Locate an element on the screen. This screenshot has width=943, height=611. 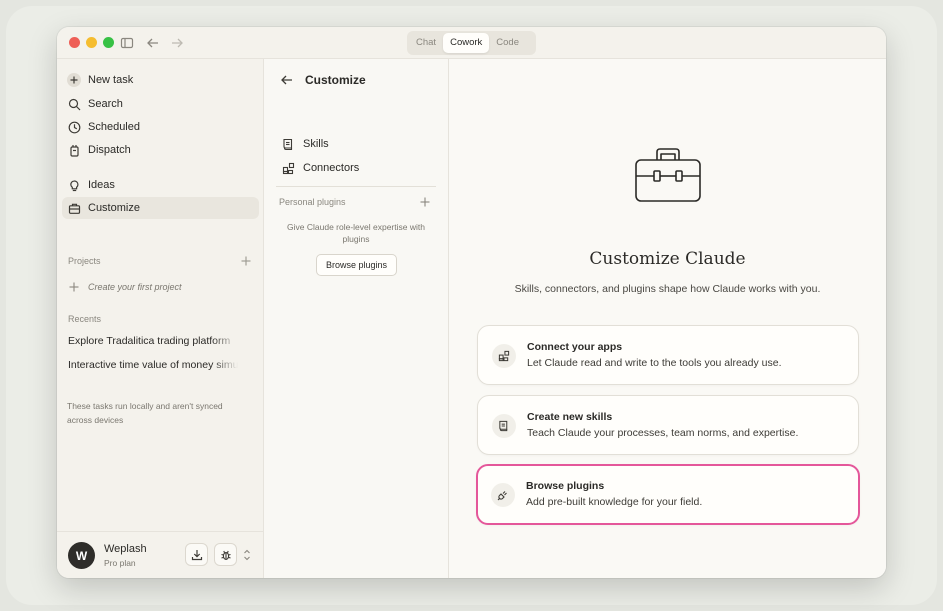
tab-chat: Chat is located at coordinates (426, 43).